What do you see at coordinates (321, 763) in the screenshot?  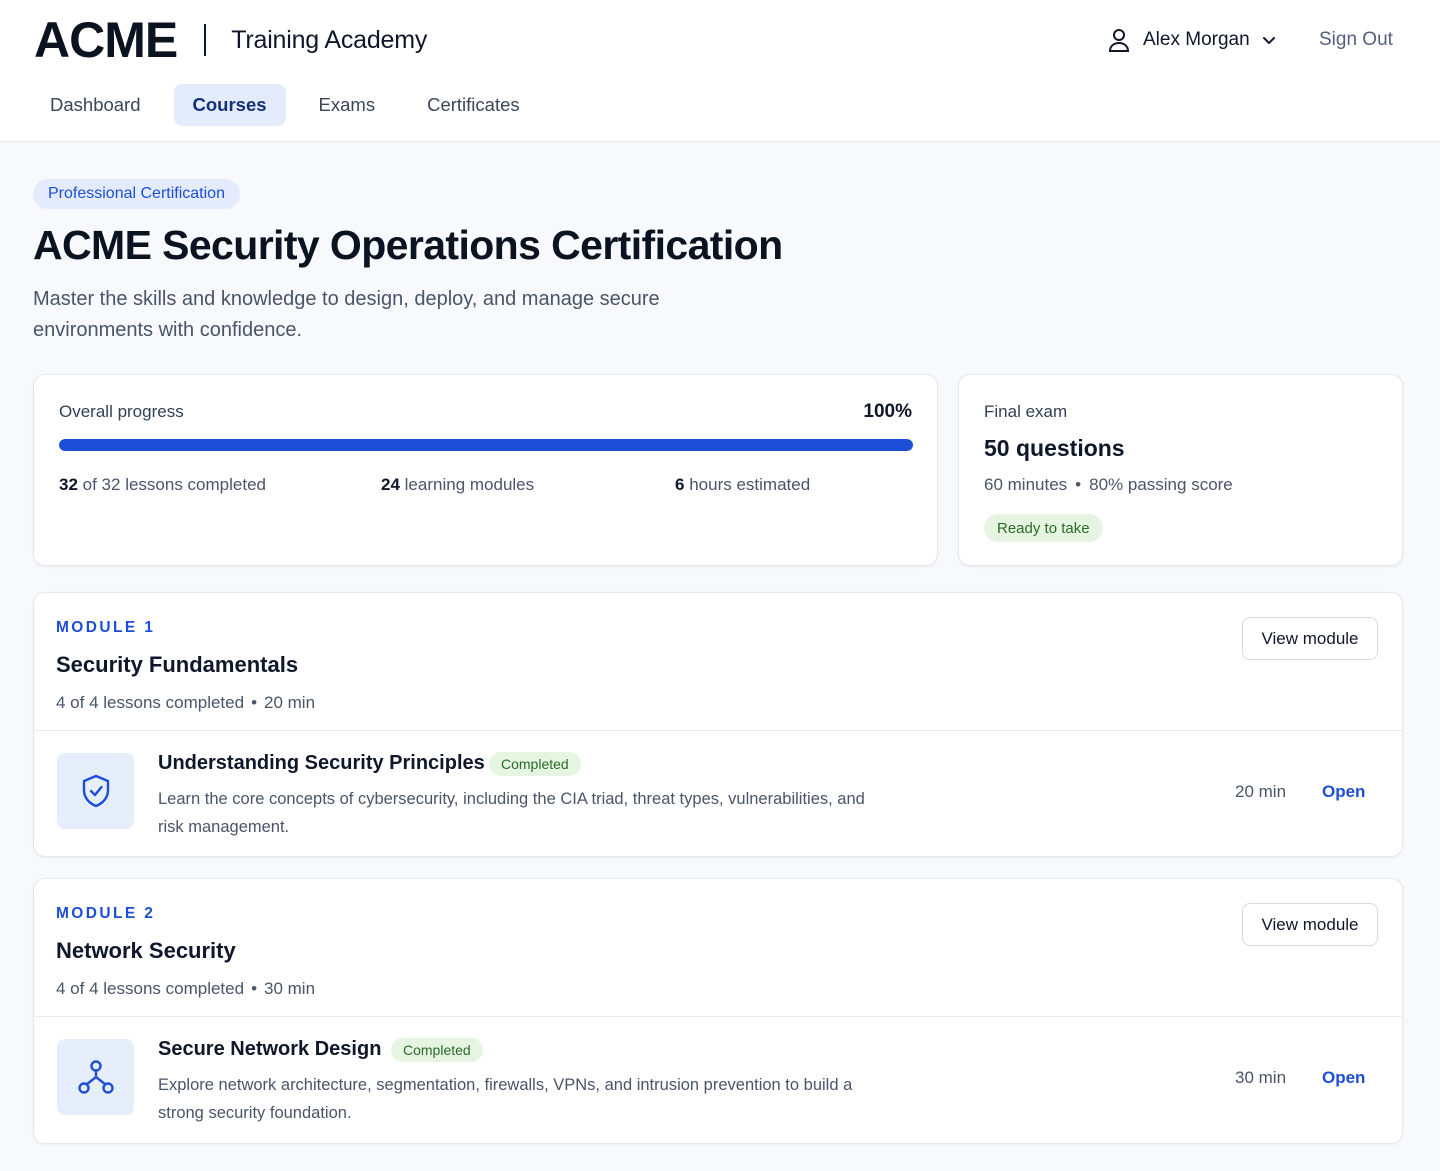 I see `lesson-title: Understanding Security Principles` at bounding box center [321, 763].